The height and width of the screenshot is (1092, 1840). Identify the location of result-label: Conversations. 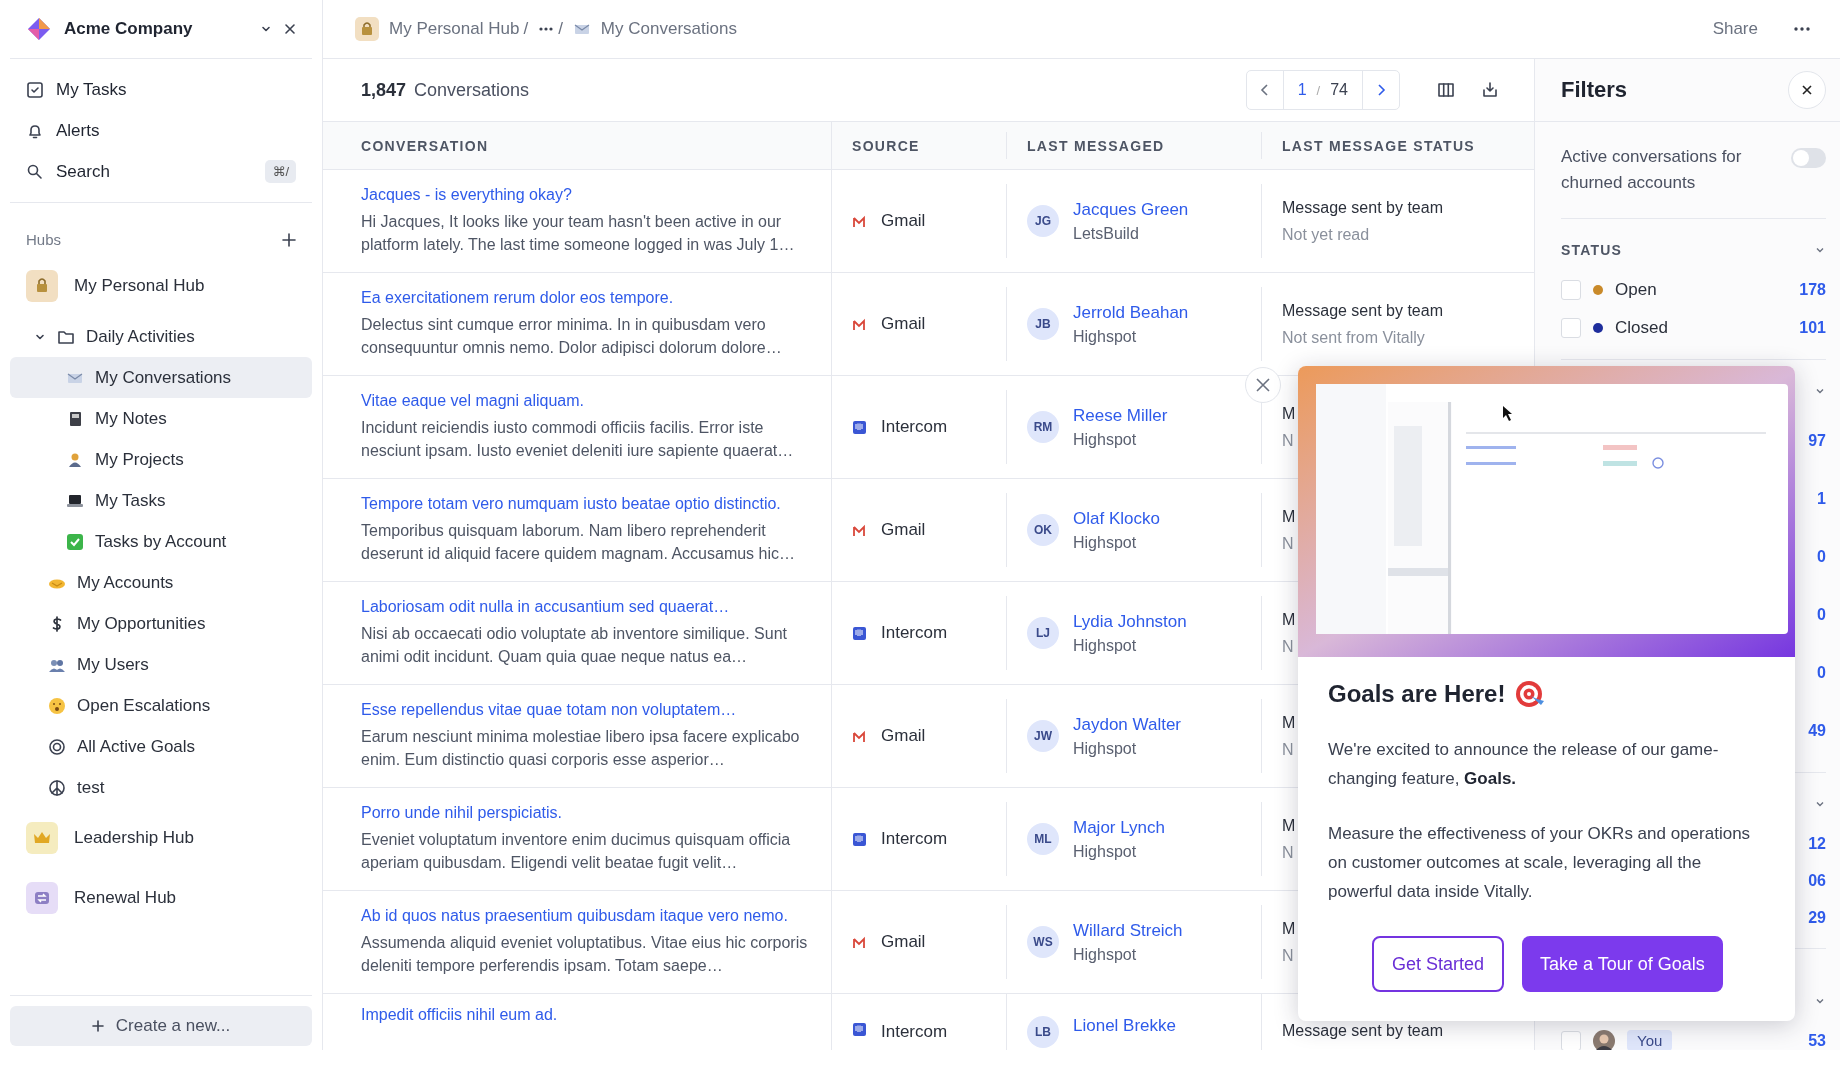
(472, 90).